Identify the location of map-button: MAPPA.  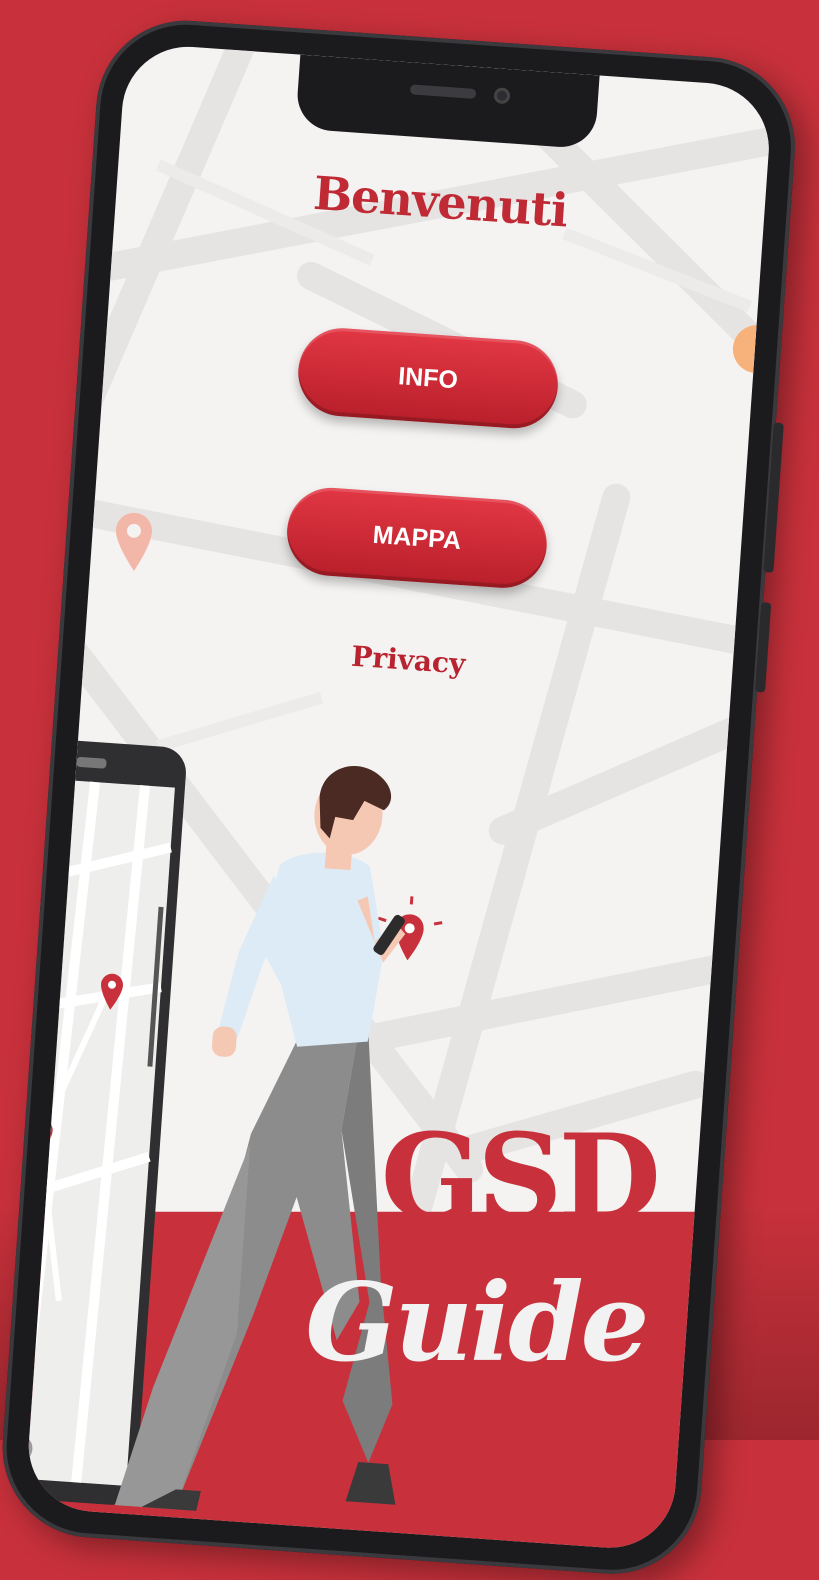
(417, 537).